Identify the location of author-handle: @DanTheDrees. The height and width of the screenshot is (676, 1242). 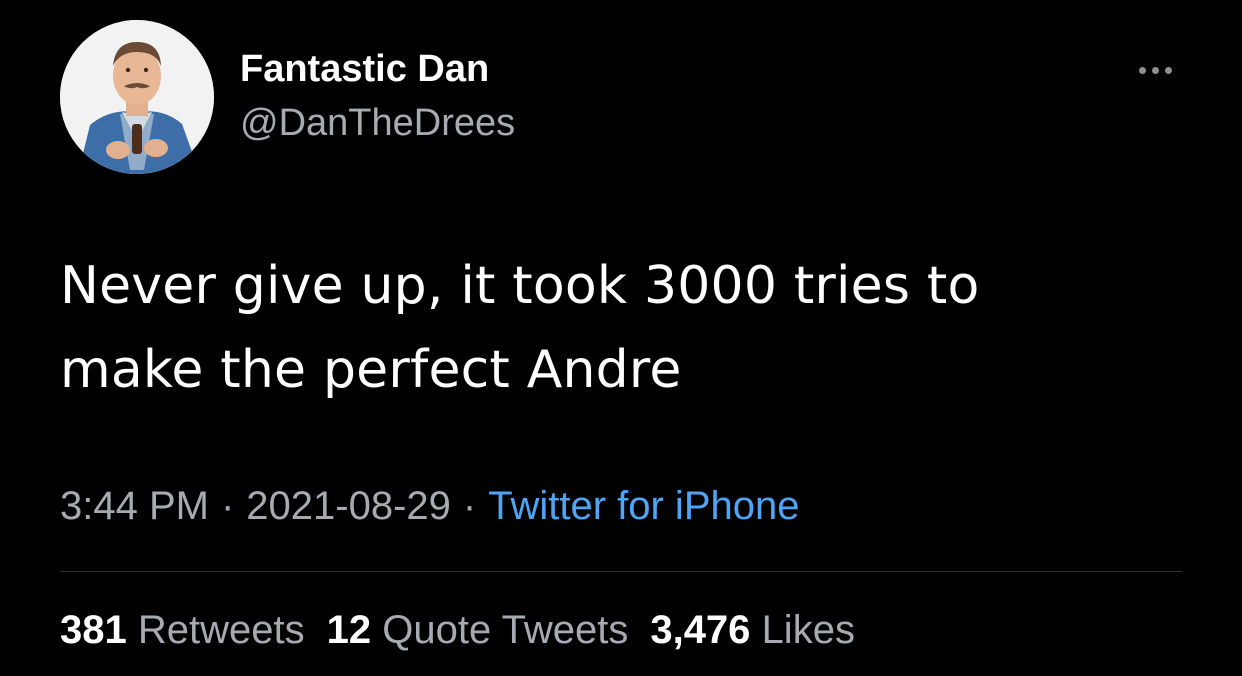
(377, 123).